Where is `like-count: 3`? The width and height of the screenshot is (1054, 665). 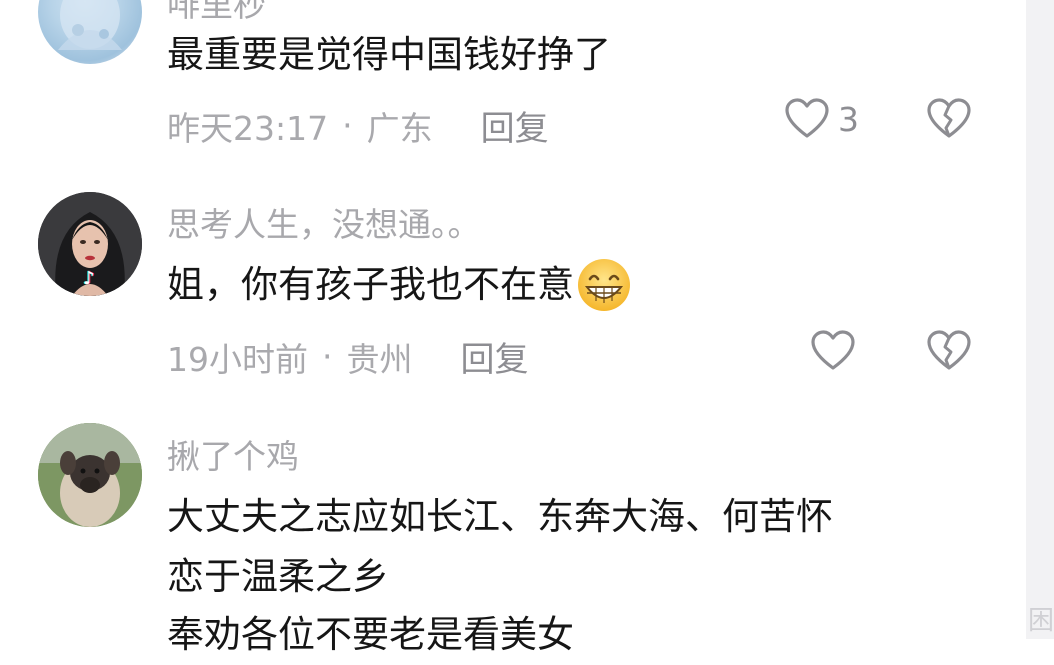 like-count: 3 is located at coordinates (848, 119).